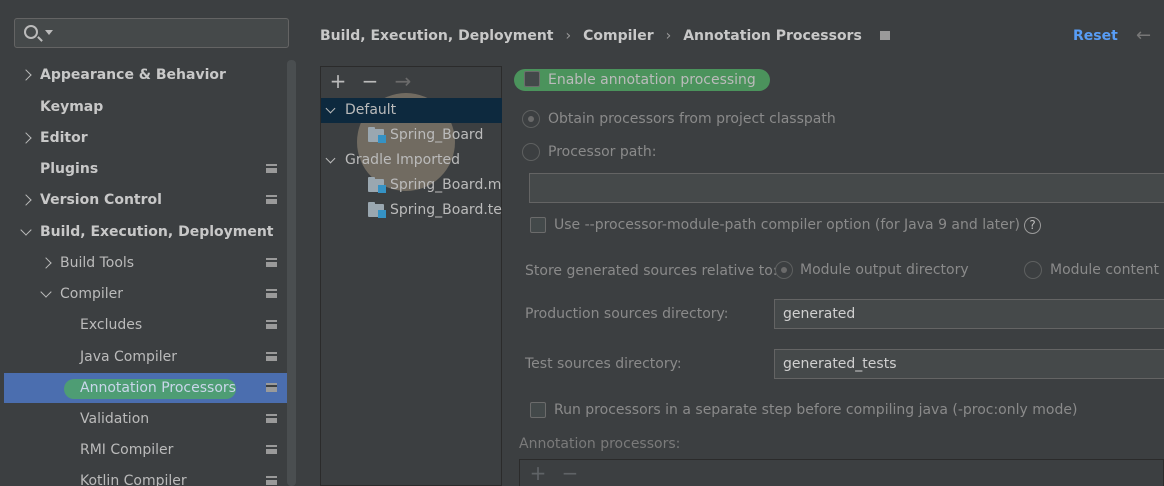 The height and width of the screenshot is (486, 1164). Describe the element at coordinates (370, 81) in the screenshot. I see `remove-profile-button: −` at that location.